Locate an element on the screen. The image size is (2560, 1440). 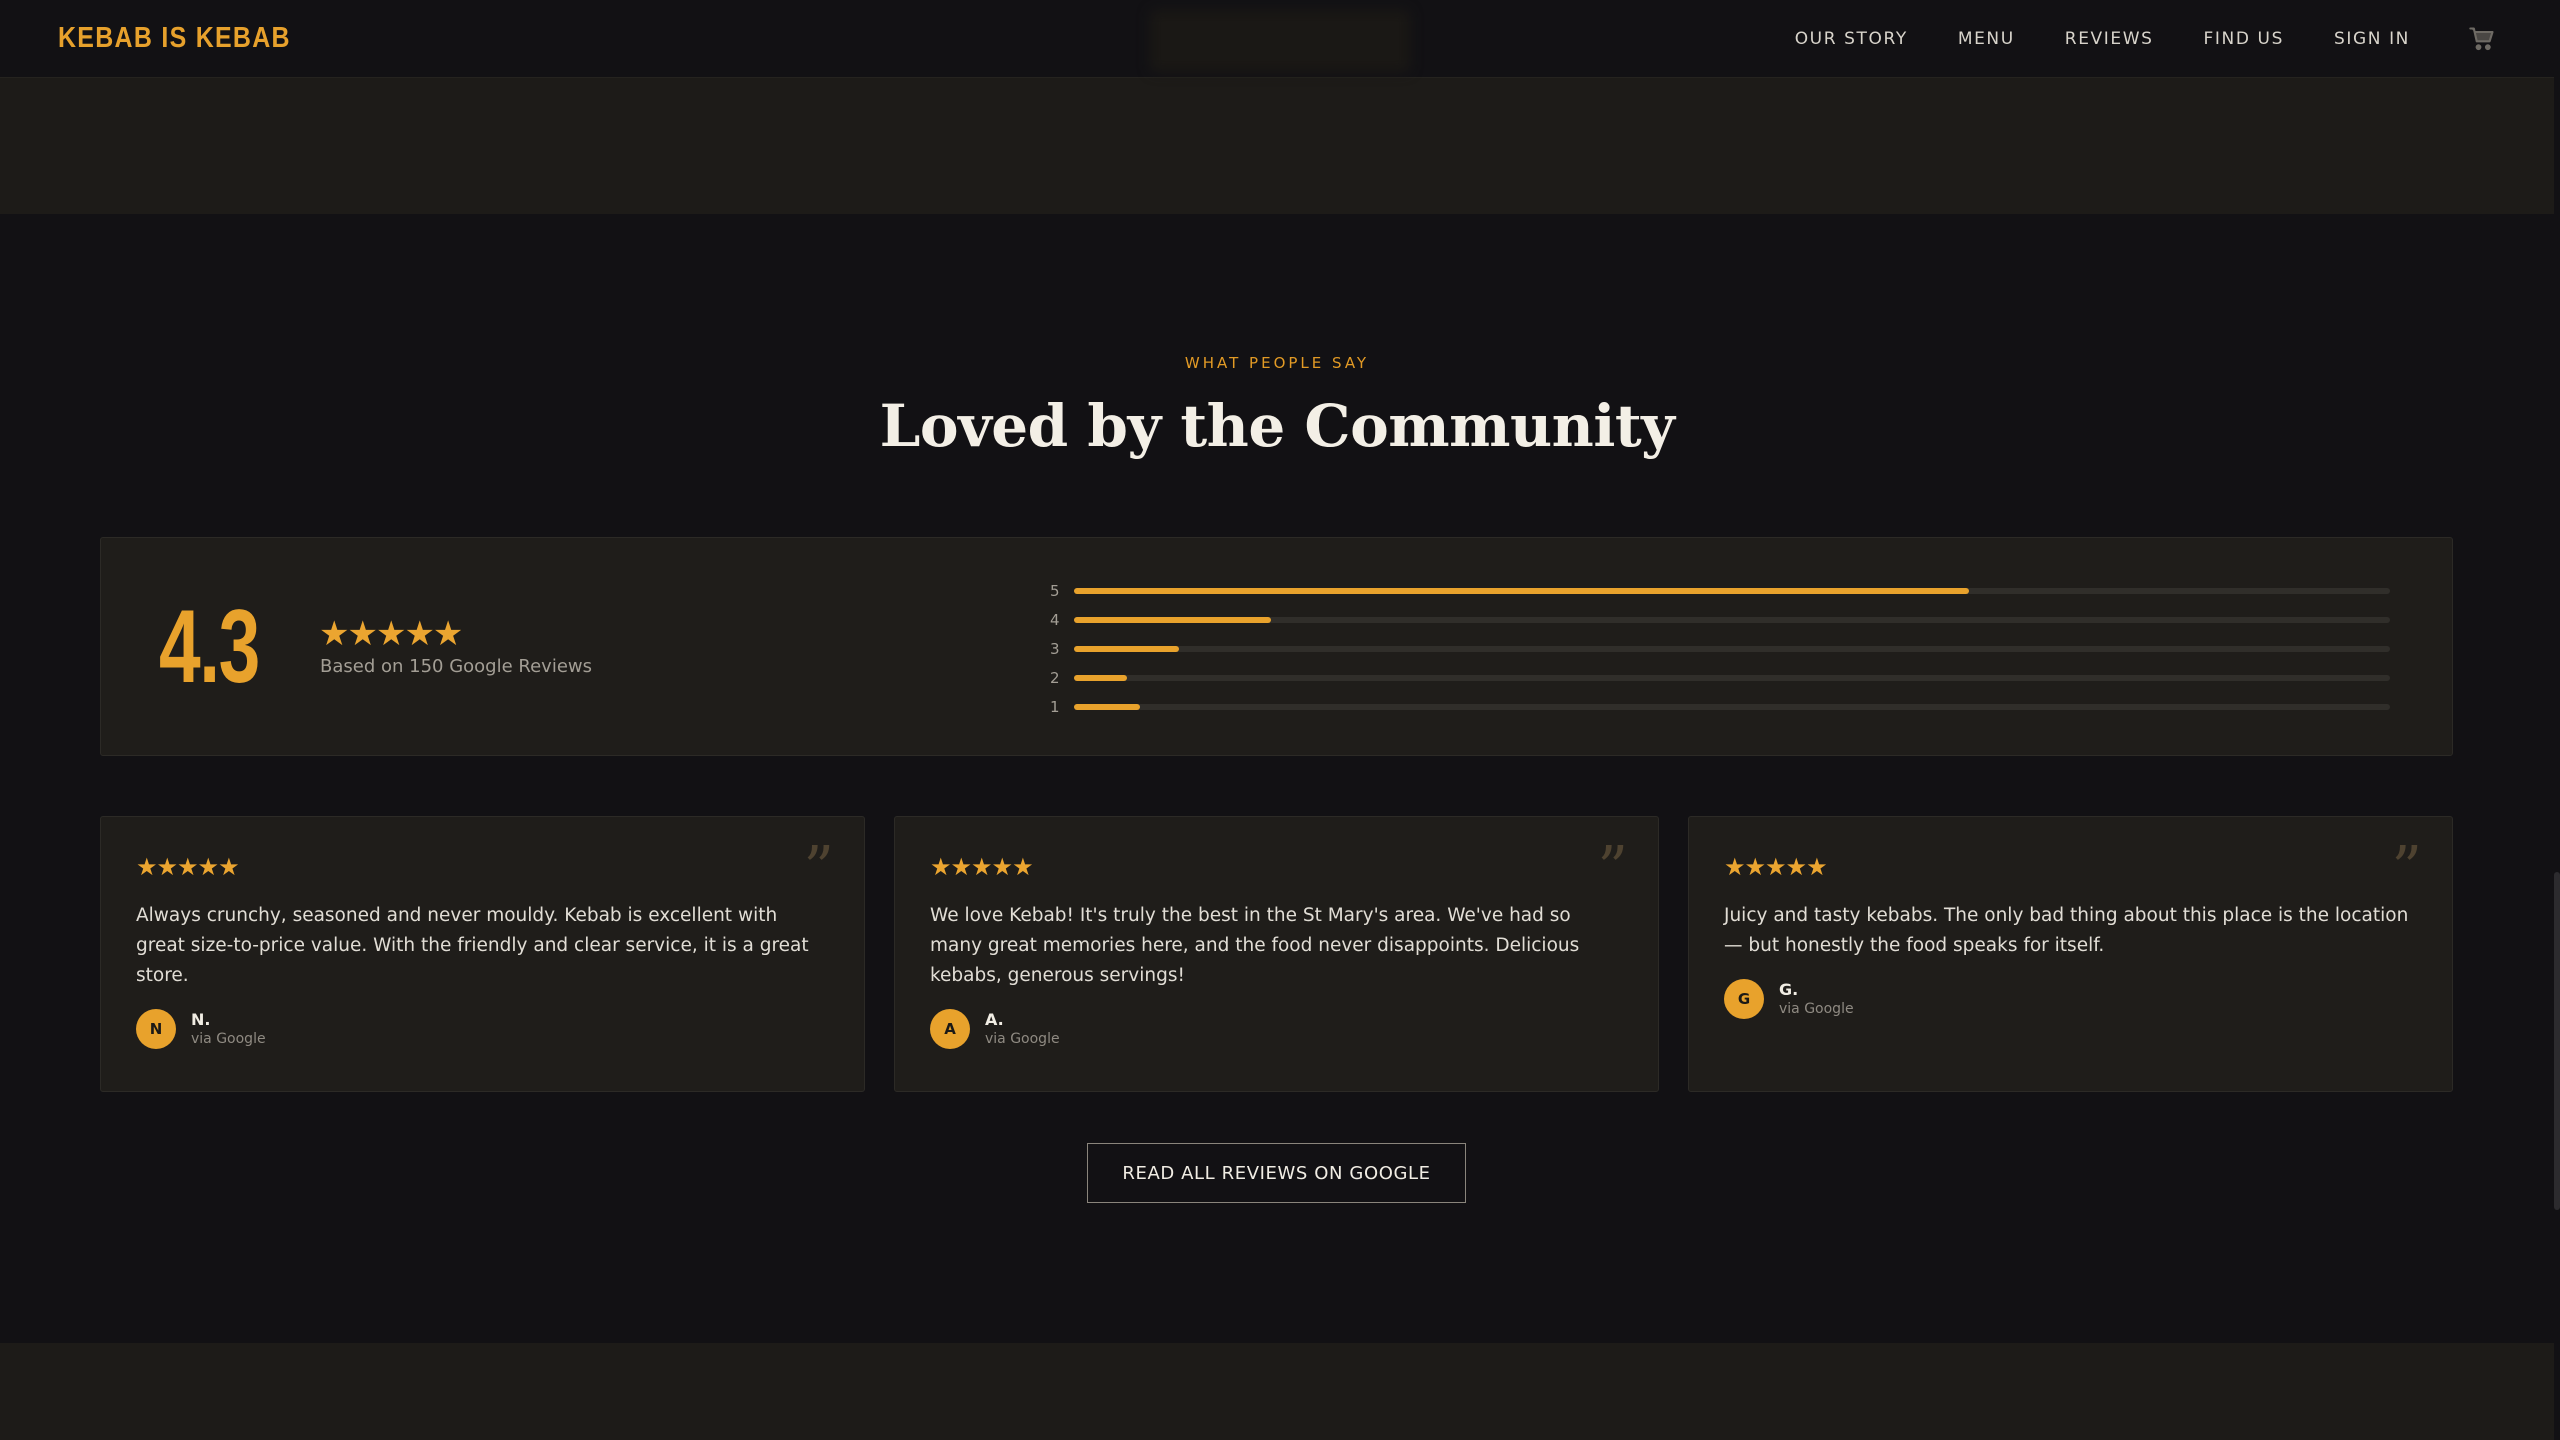
nav-link-reviews: REVIEWS is located at coordinates (2109, 39).